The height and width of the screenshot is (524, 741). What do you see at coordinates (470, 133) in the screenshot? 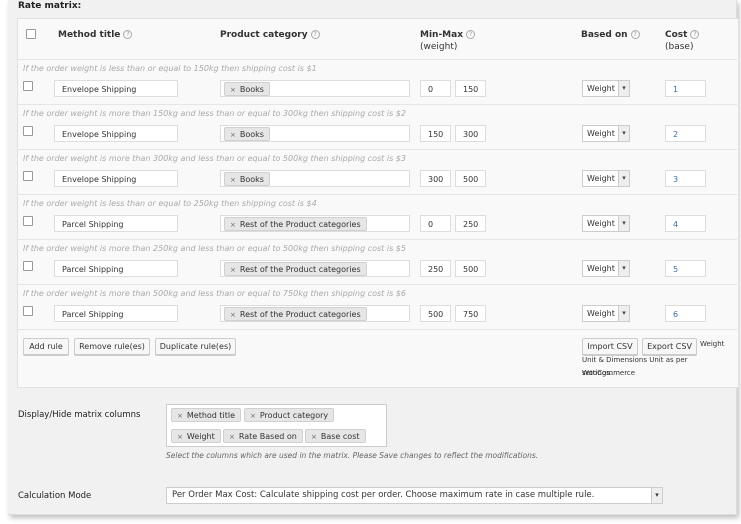
I see `max-weight-input: 300` at bounding box center [470, 133].